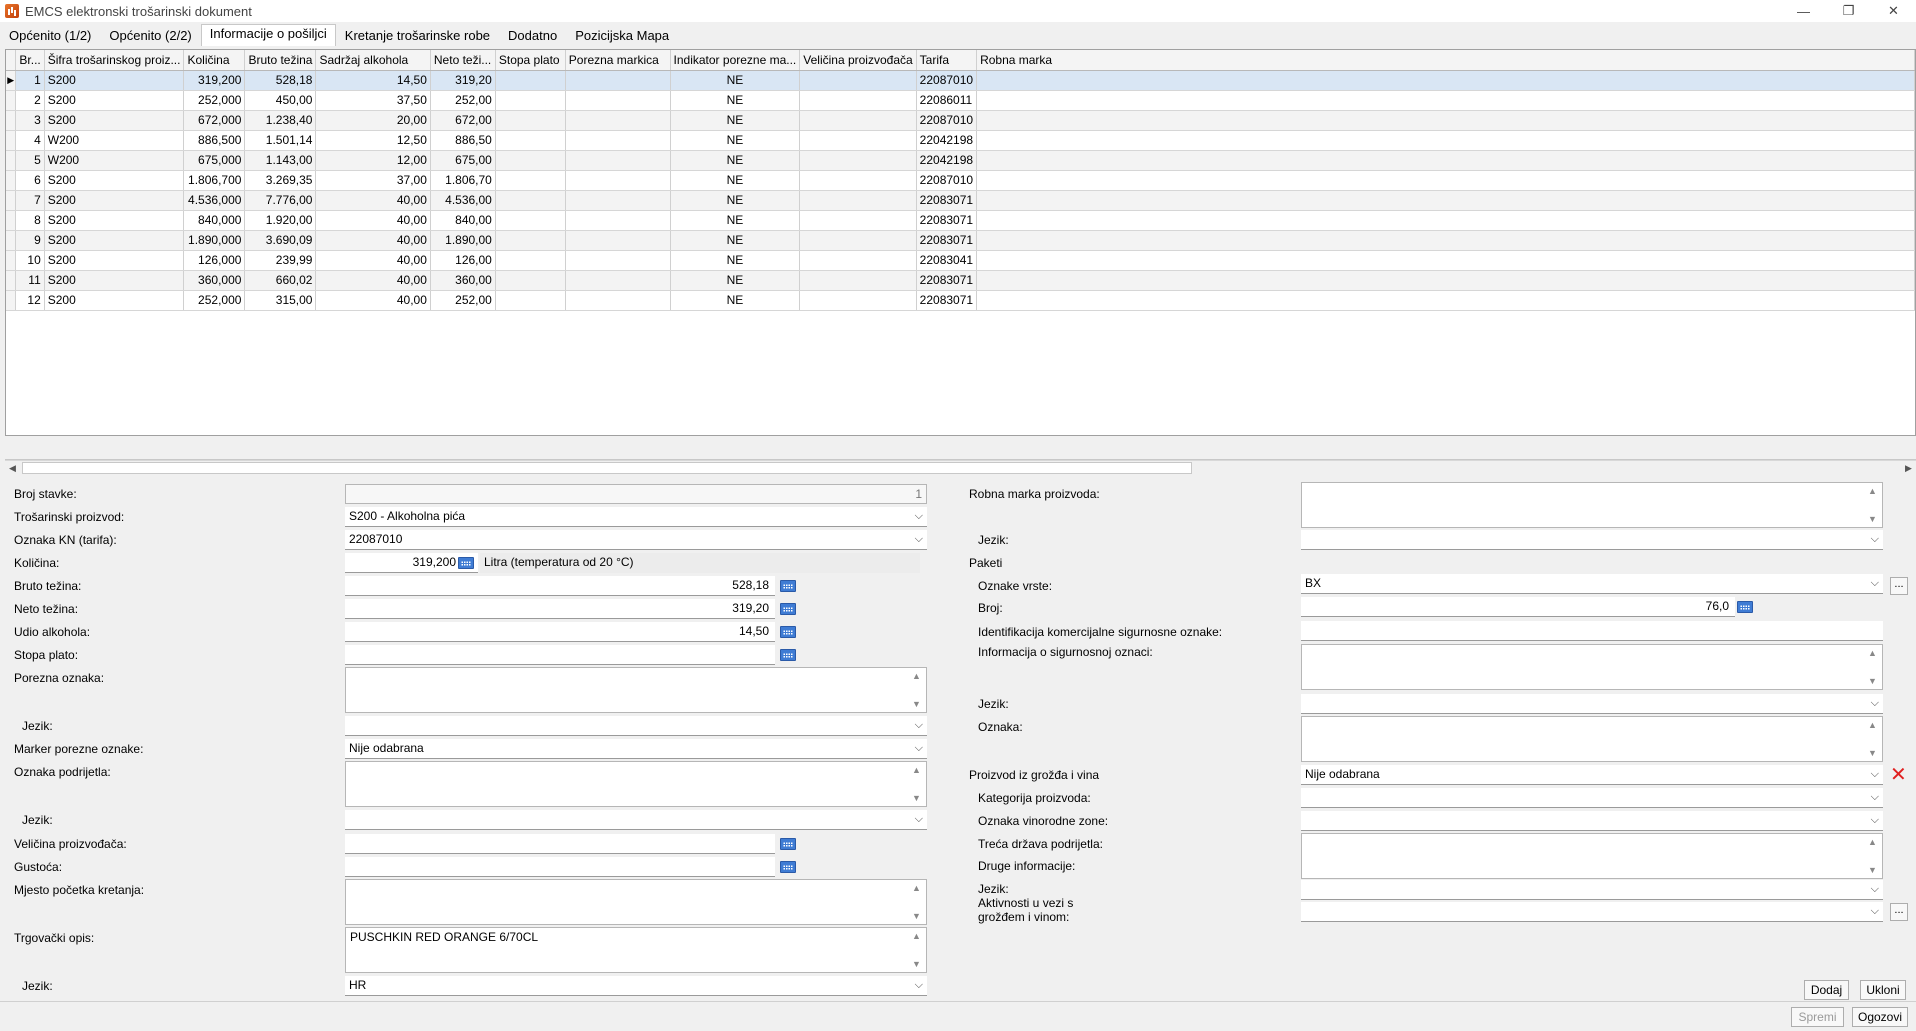 The height and width of the screenshot is (1031, 1916). Describe the element at coordinates (560, 655) in the screenshot. I see `stopa-plato-field` at that location.